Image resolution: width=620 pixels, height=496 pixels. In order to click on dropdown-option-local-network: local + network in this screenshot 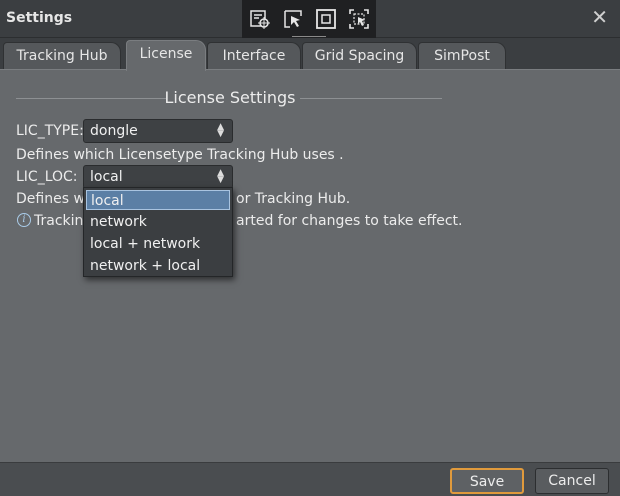, I will do `click(158, 244)`.